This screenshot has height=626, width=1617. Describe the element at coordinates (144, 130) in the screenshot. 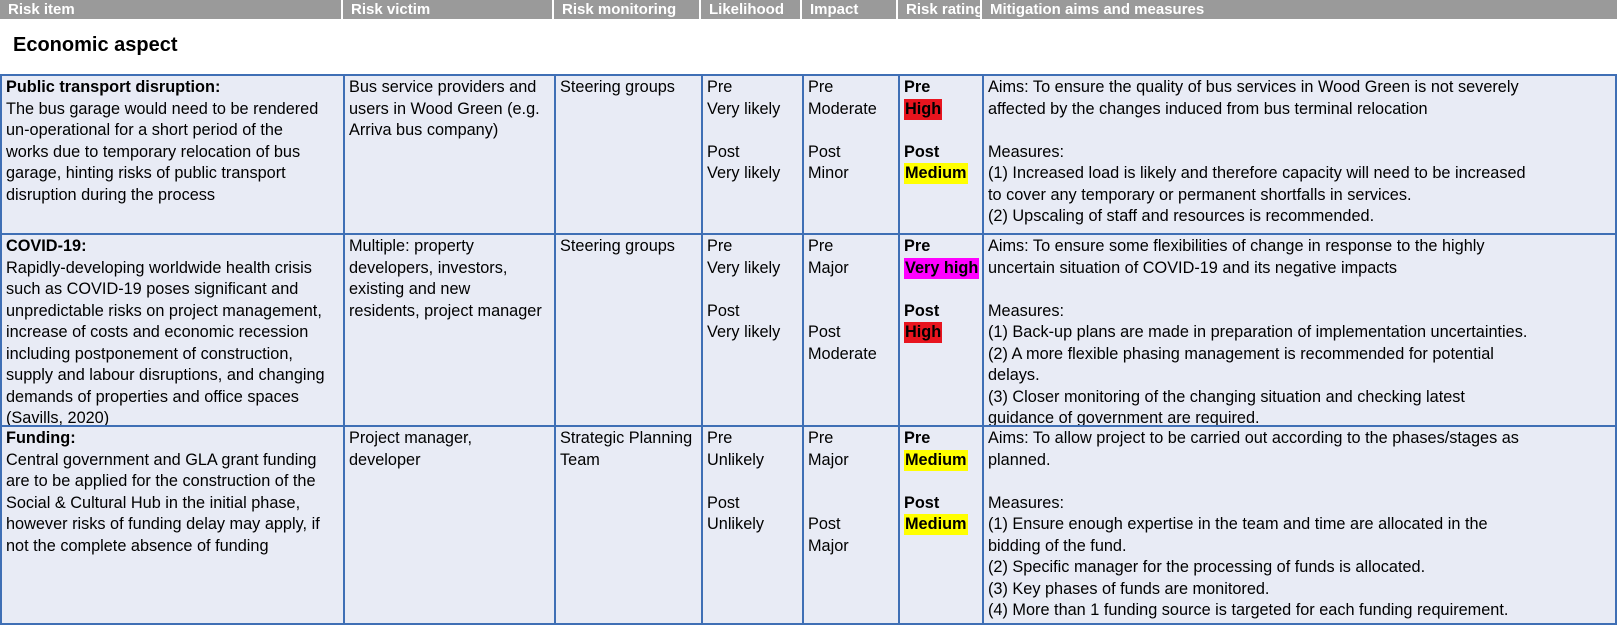

I see `risk-item-text: un-operational for a short period of the` at that location.